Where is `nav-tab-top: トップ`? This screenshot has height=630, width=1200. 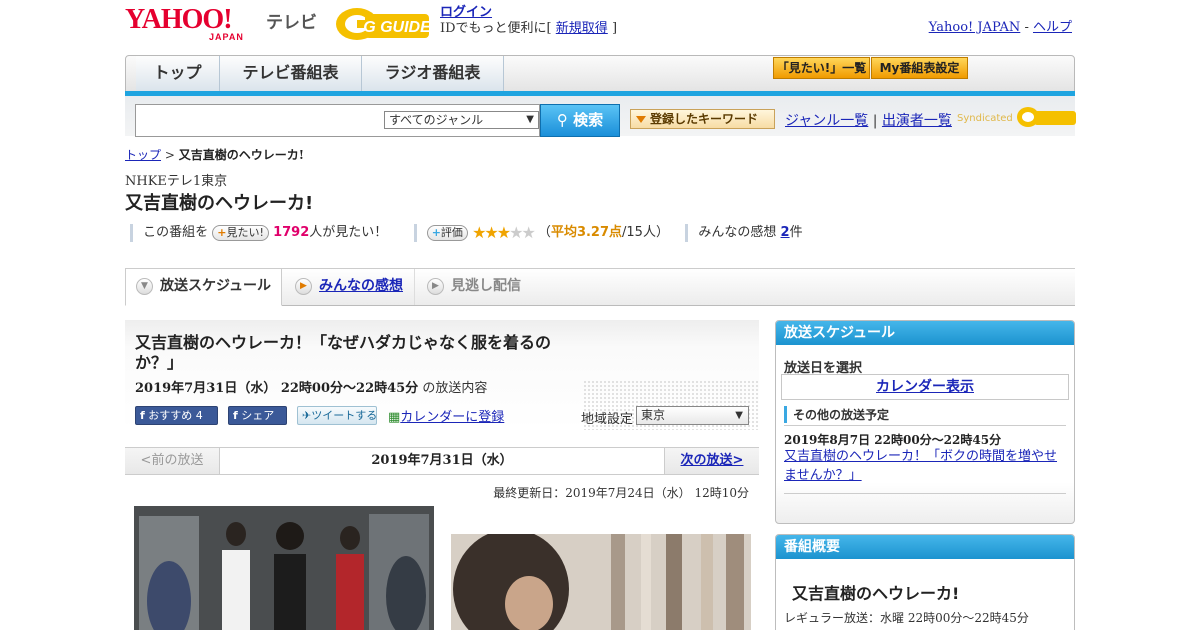
nav-tab-top: トップ is located at coordinates (178, 73).